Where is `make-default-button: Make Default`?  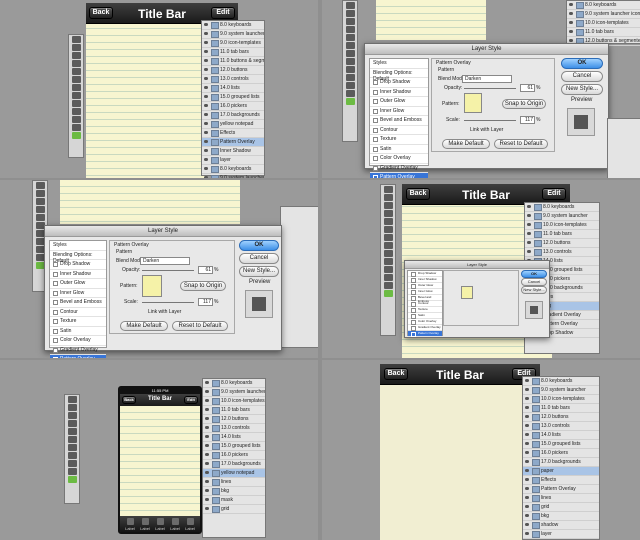
make-default-button: Make Default is located at coordinates (144, 326).